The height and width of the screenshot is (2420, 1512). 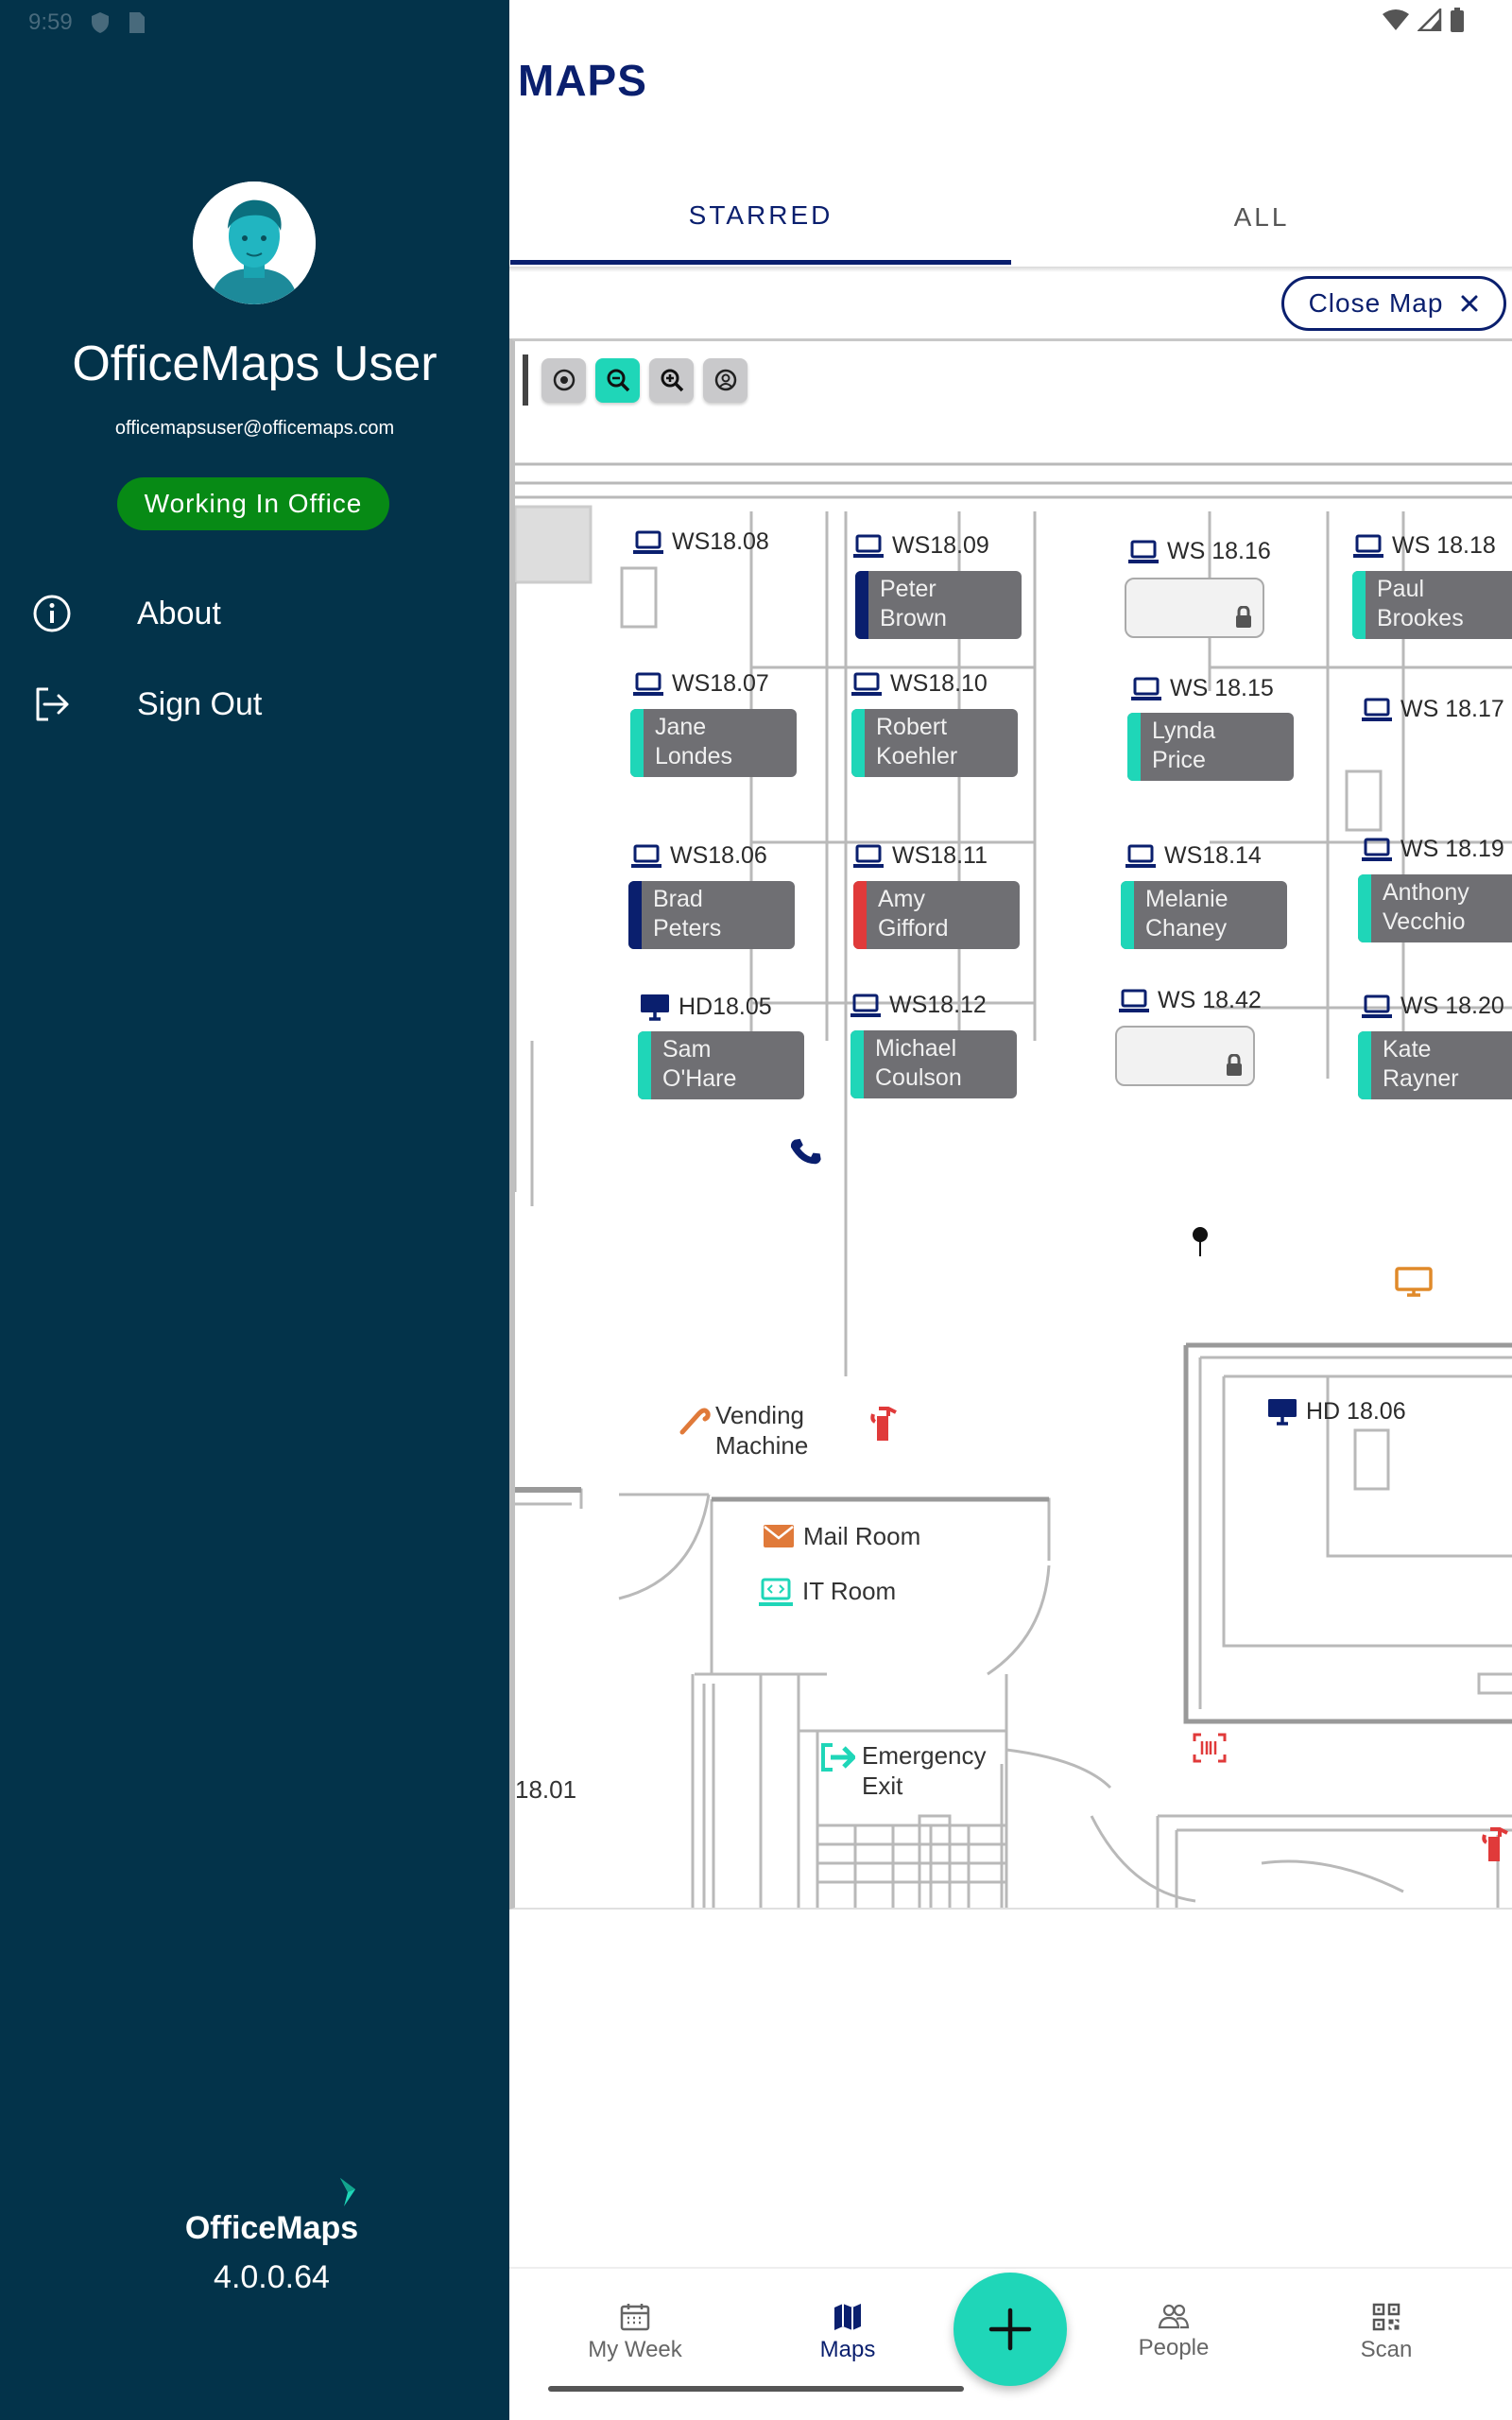 I want to click on occupant-name: Michael Coulson, so click(x=918, y=1063).